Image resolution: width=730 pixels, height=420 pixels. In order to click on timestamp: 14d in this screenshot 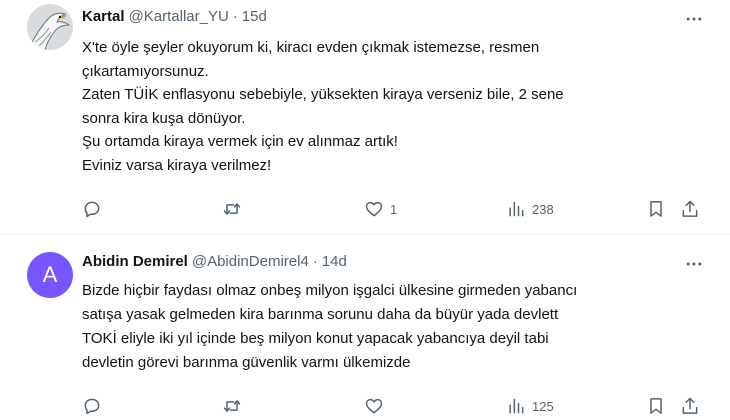, I will do `click(334, 261)`.